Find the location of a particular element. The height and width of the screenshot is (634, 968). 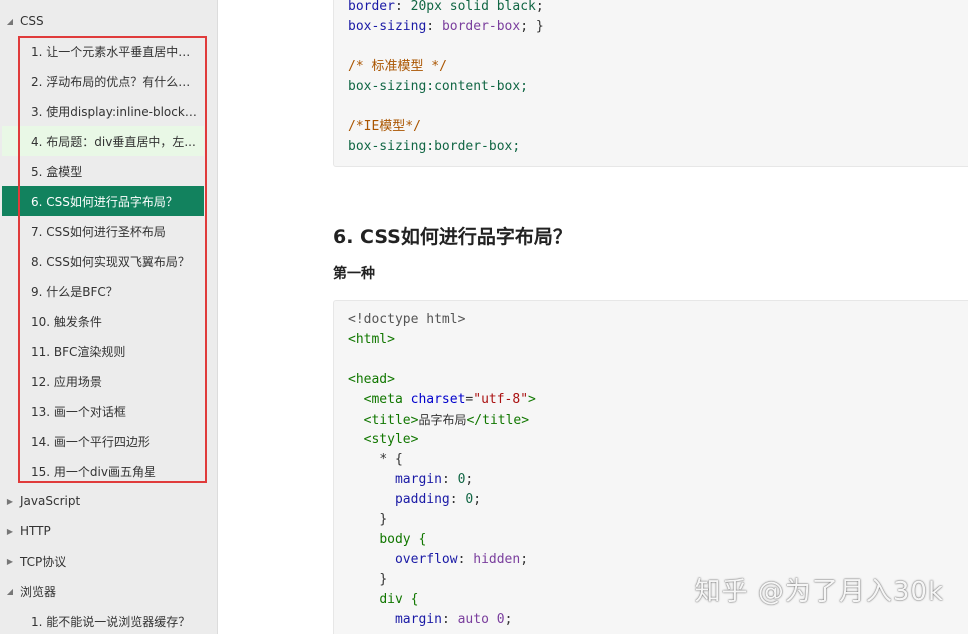

code-line: overflow: hidden; is located at coordinates (461, 559).